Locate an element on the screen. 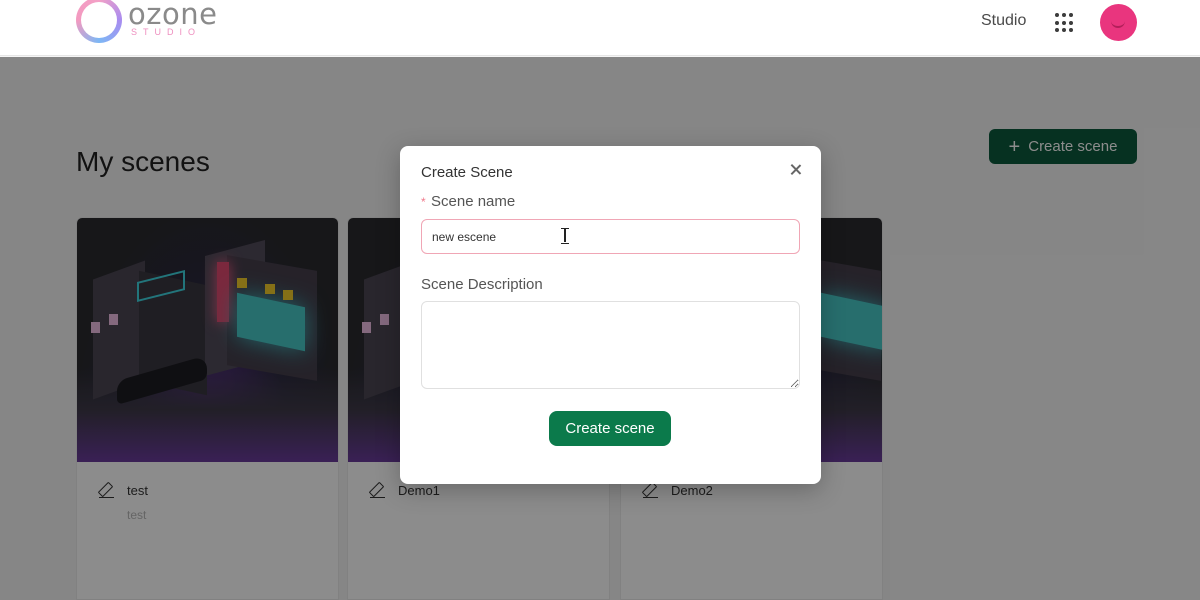  top-nav-bar: ozone STUDIO Studio is located at coordinates (600, 28).